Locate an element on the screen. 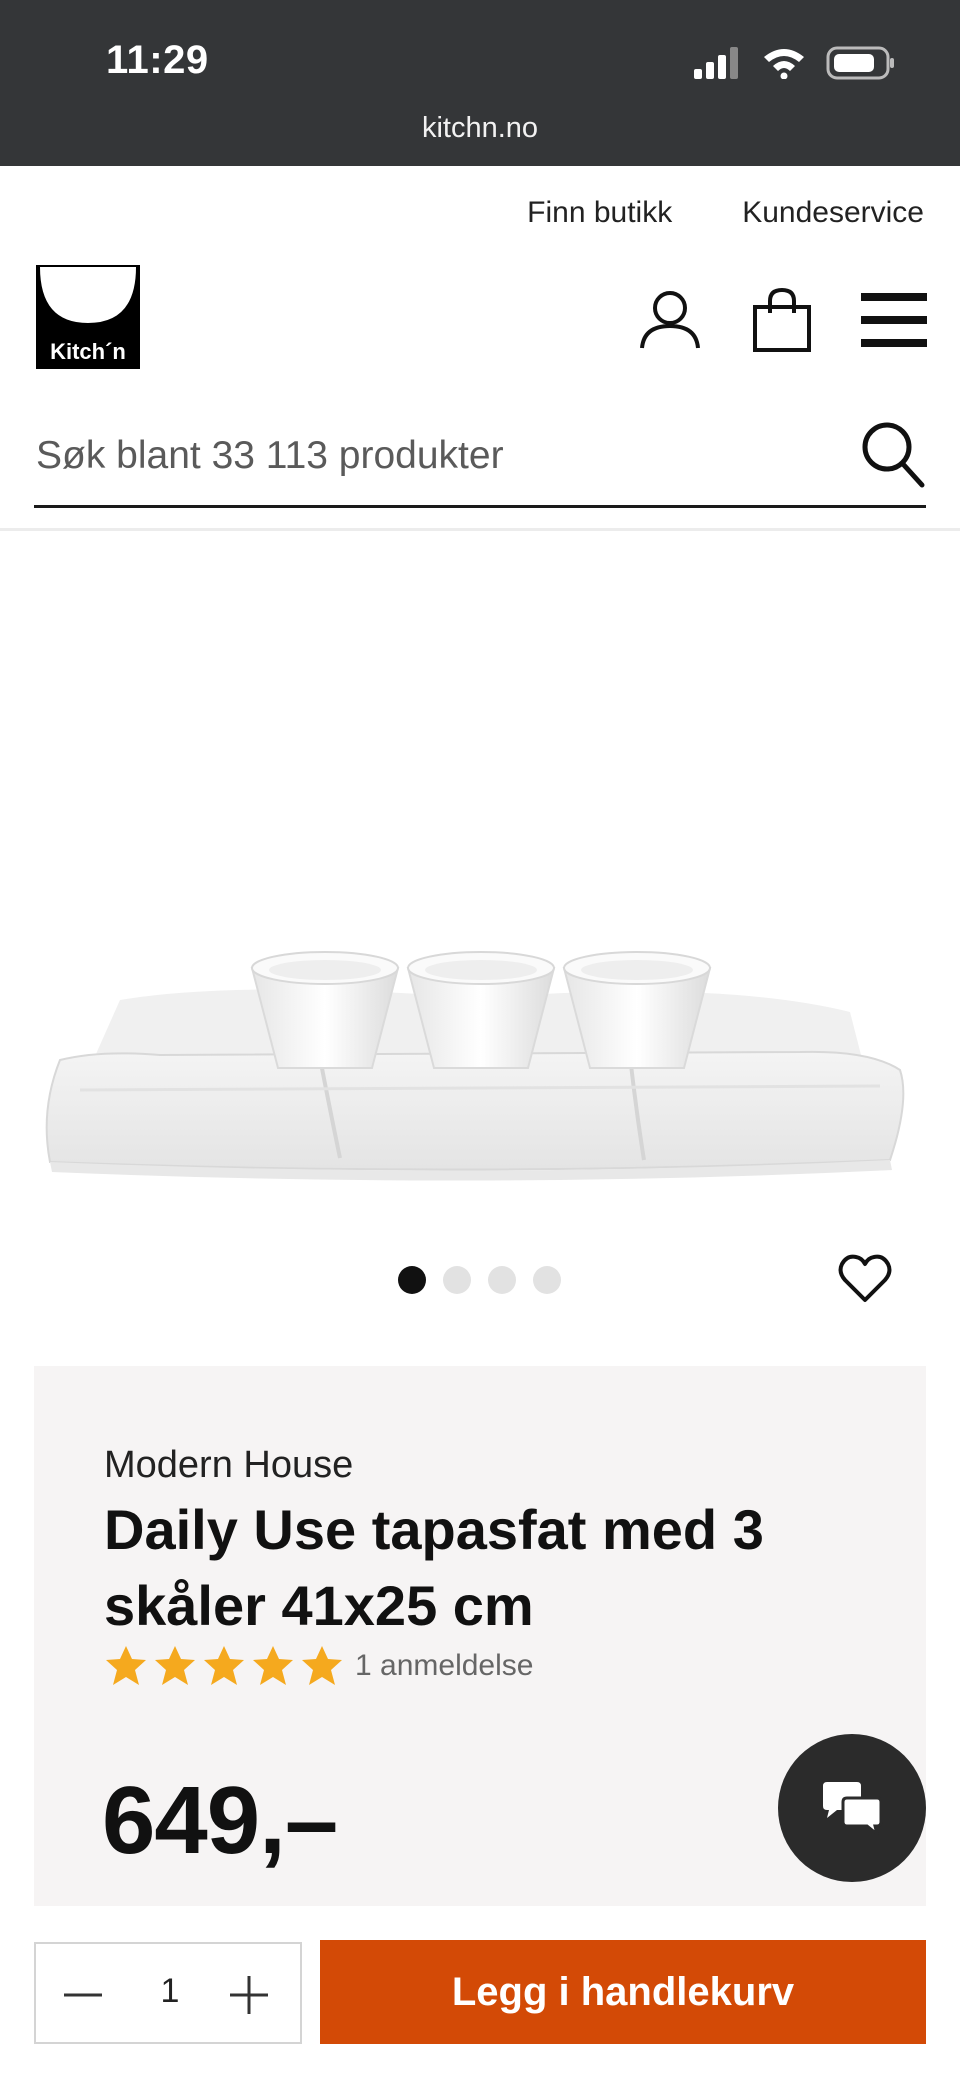 Image resolution: width=960 pixels, height=2078 pixels. favorite-button is located at coordinates (865, 1279).